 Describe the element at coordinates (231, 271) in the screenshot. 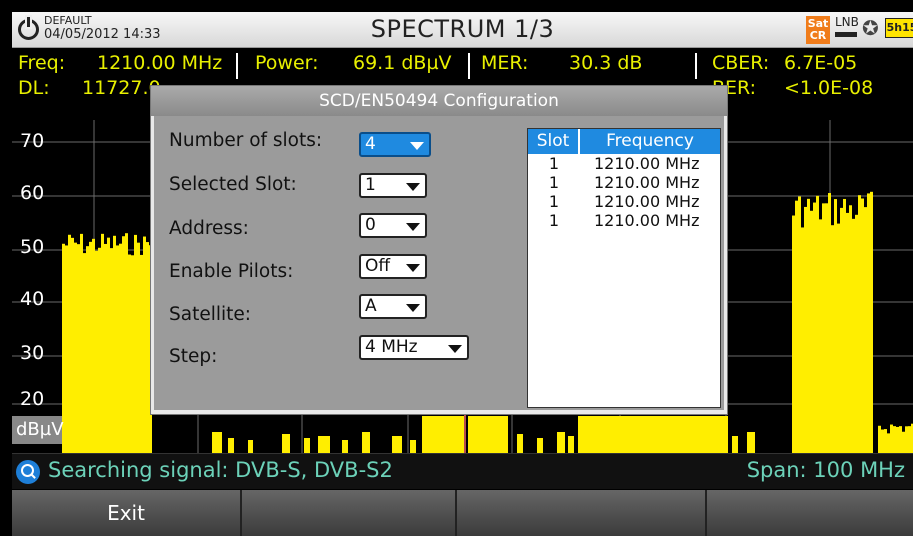

I see `enable-pilots-label: Enable Pilots:` at that location.